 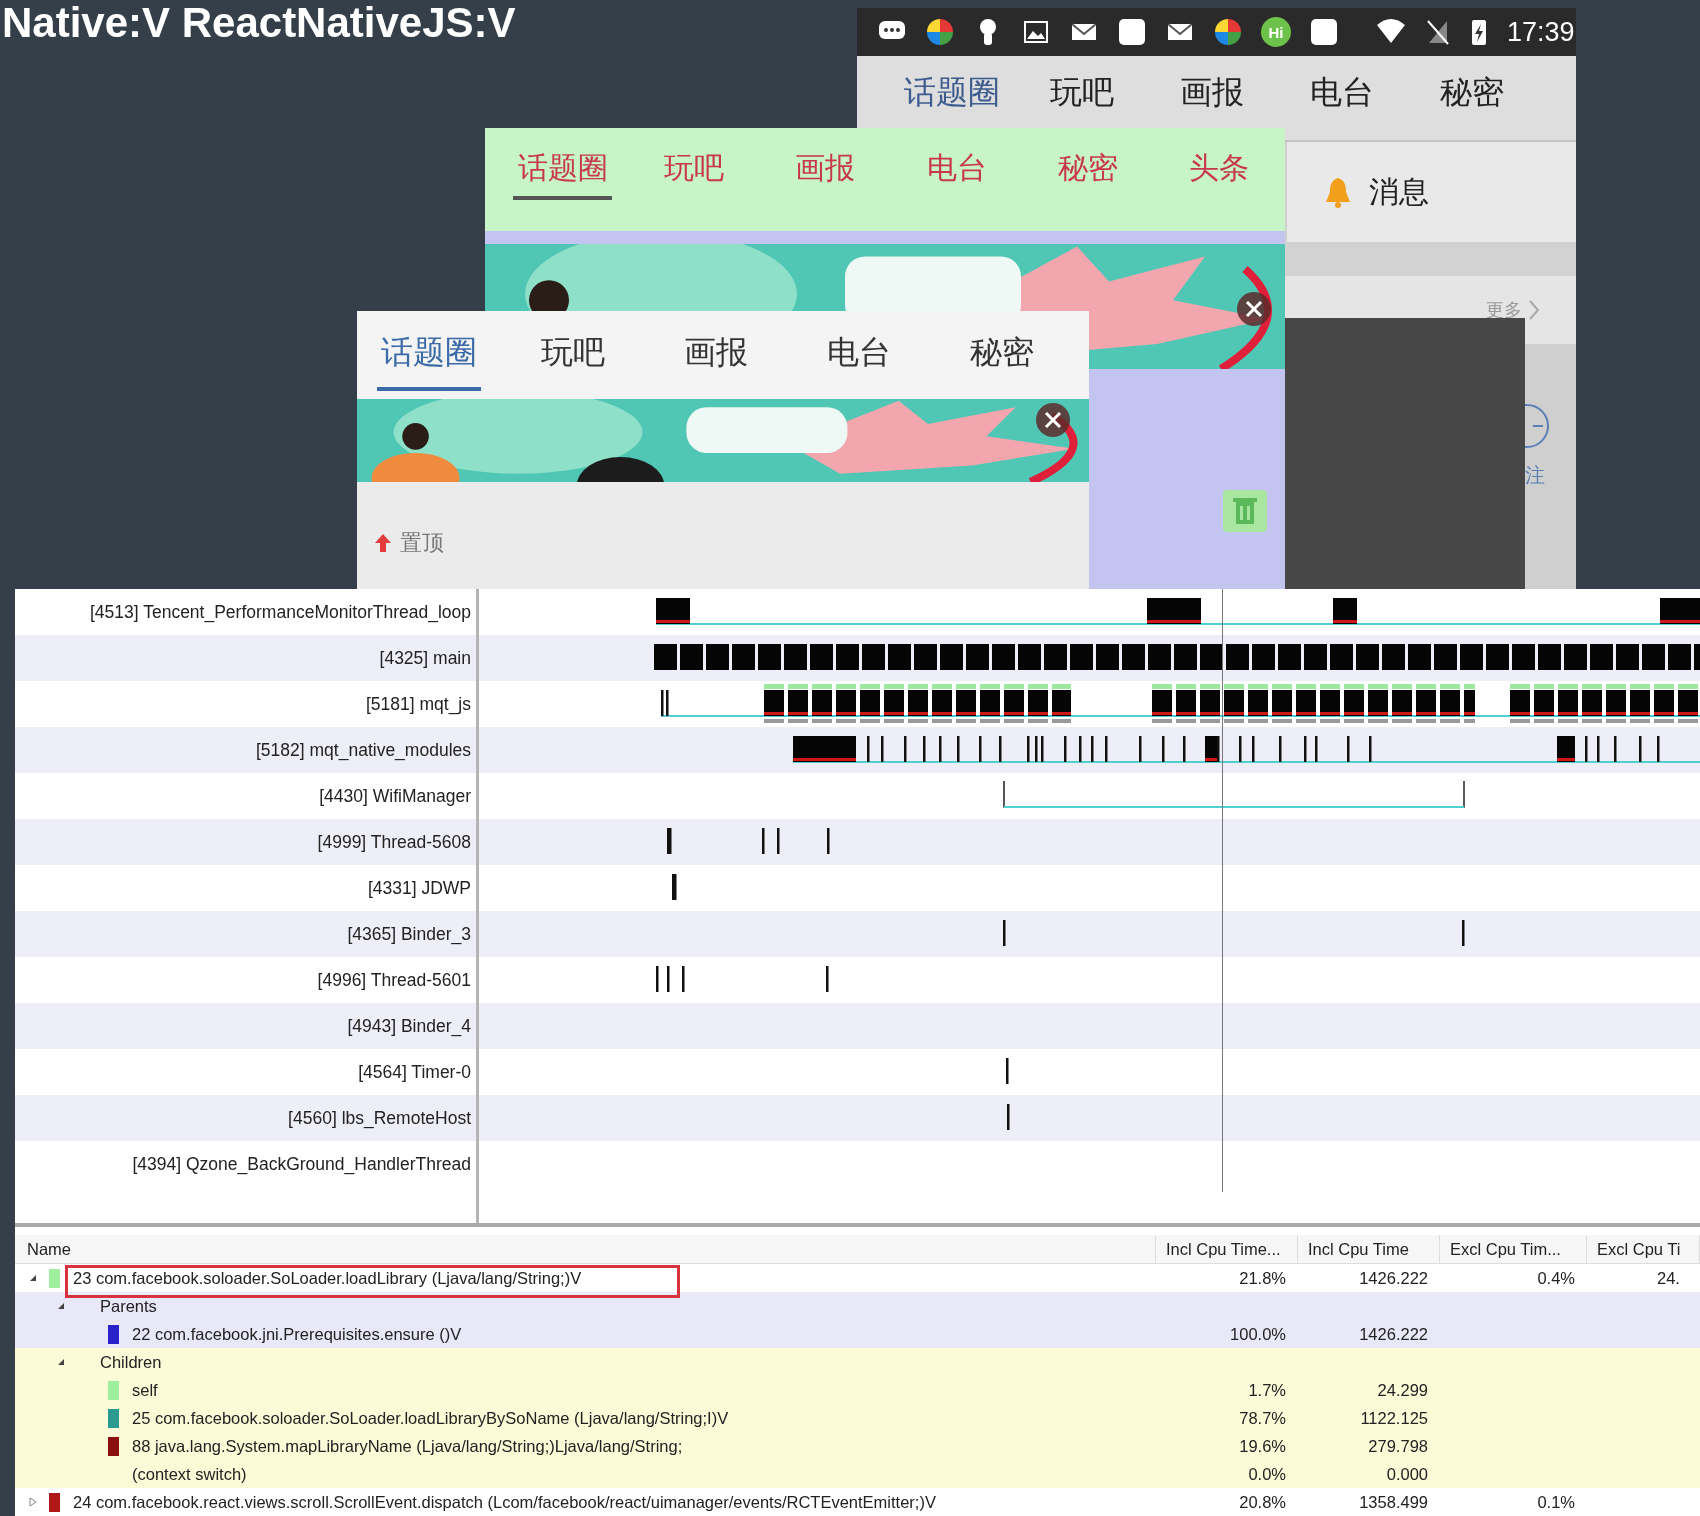 What do you see at coordinates (1245, 511) in the screenshot?
I see `trash-icon` at bounding box center [1245, 511].